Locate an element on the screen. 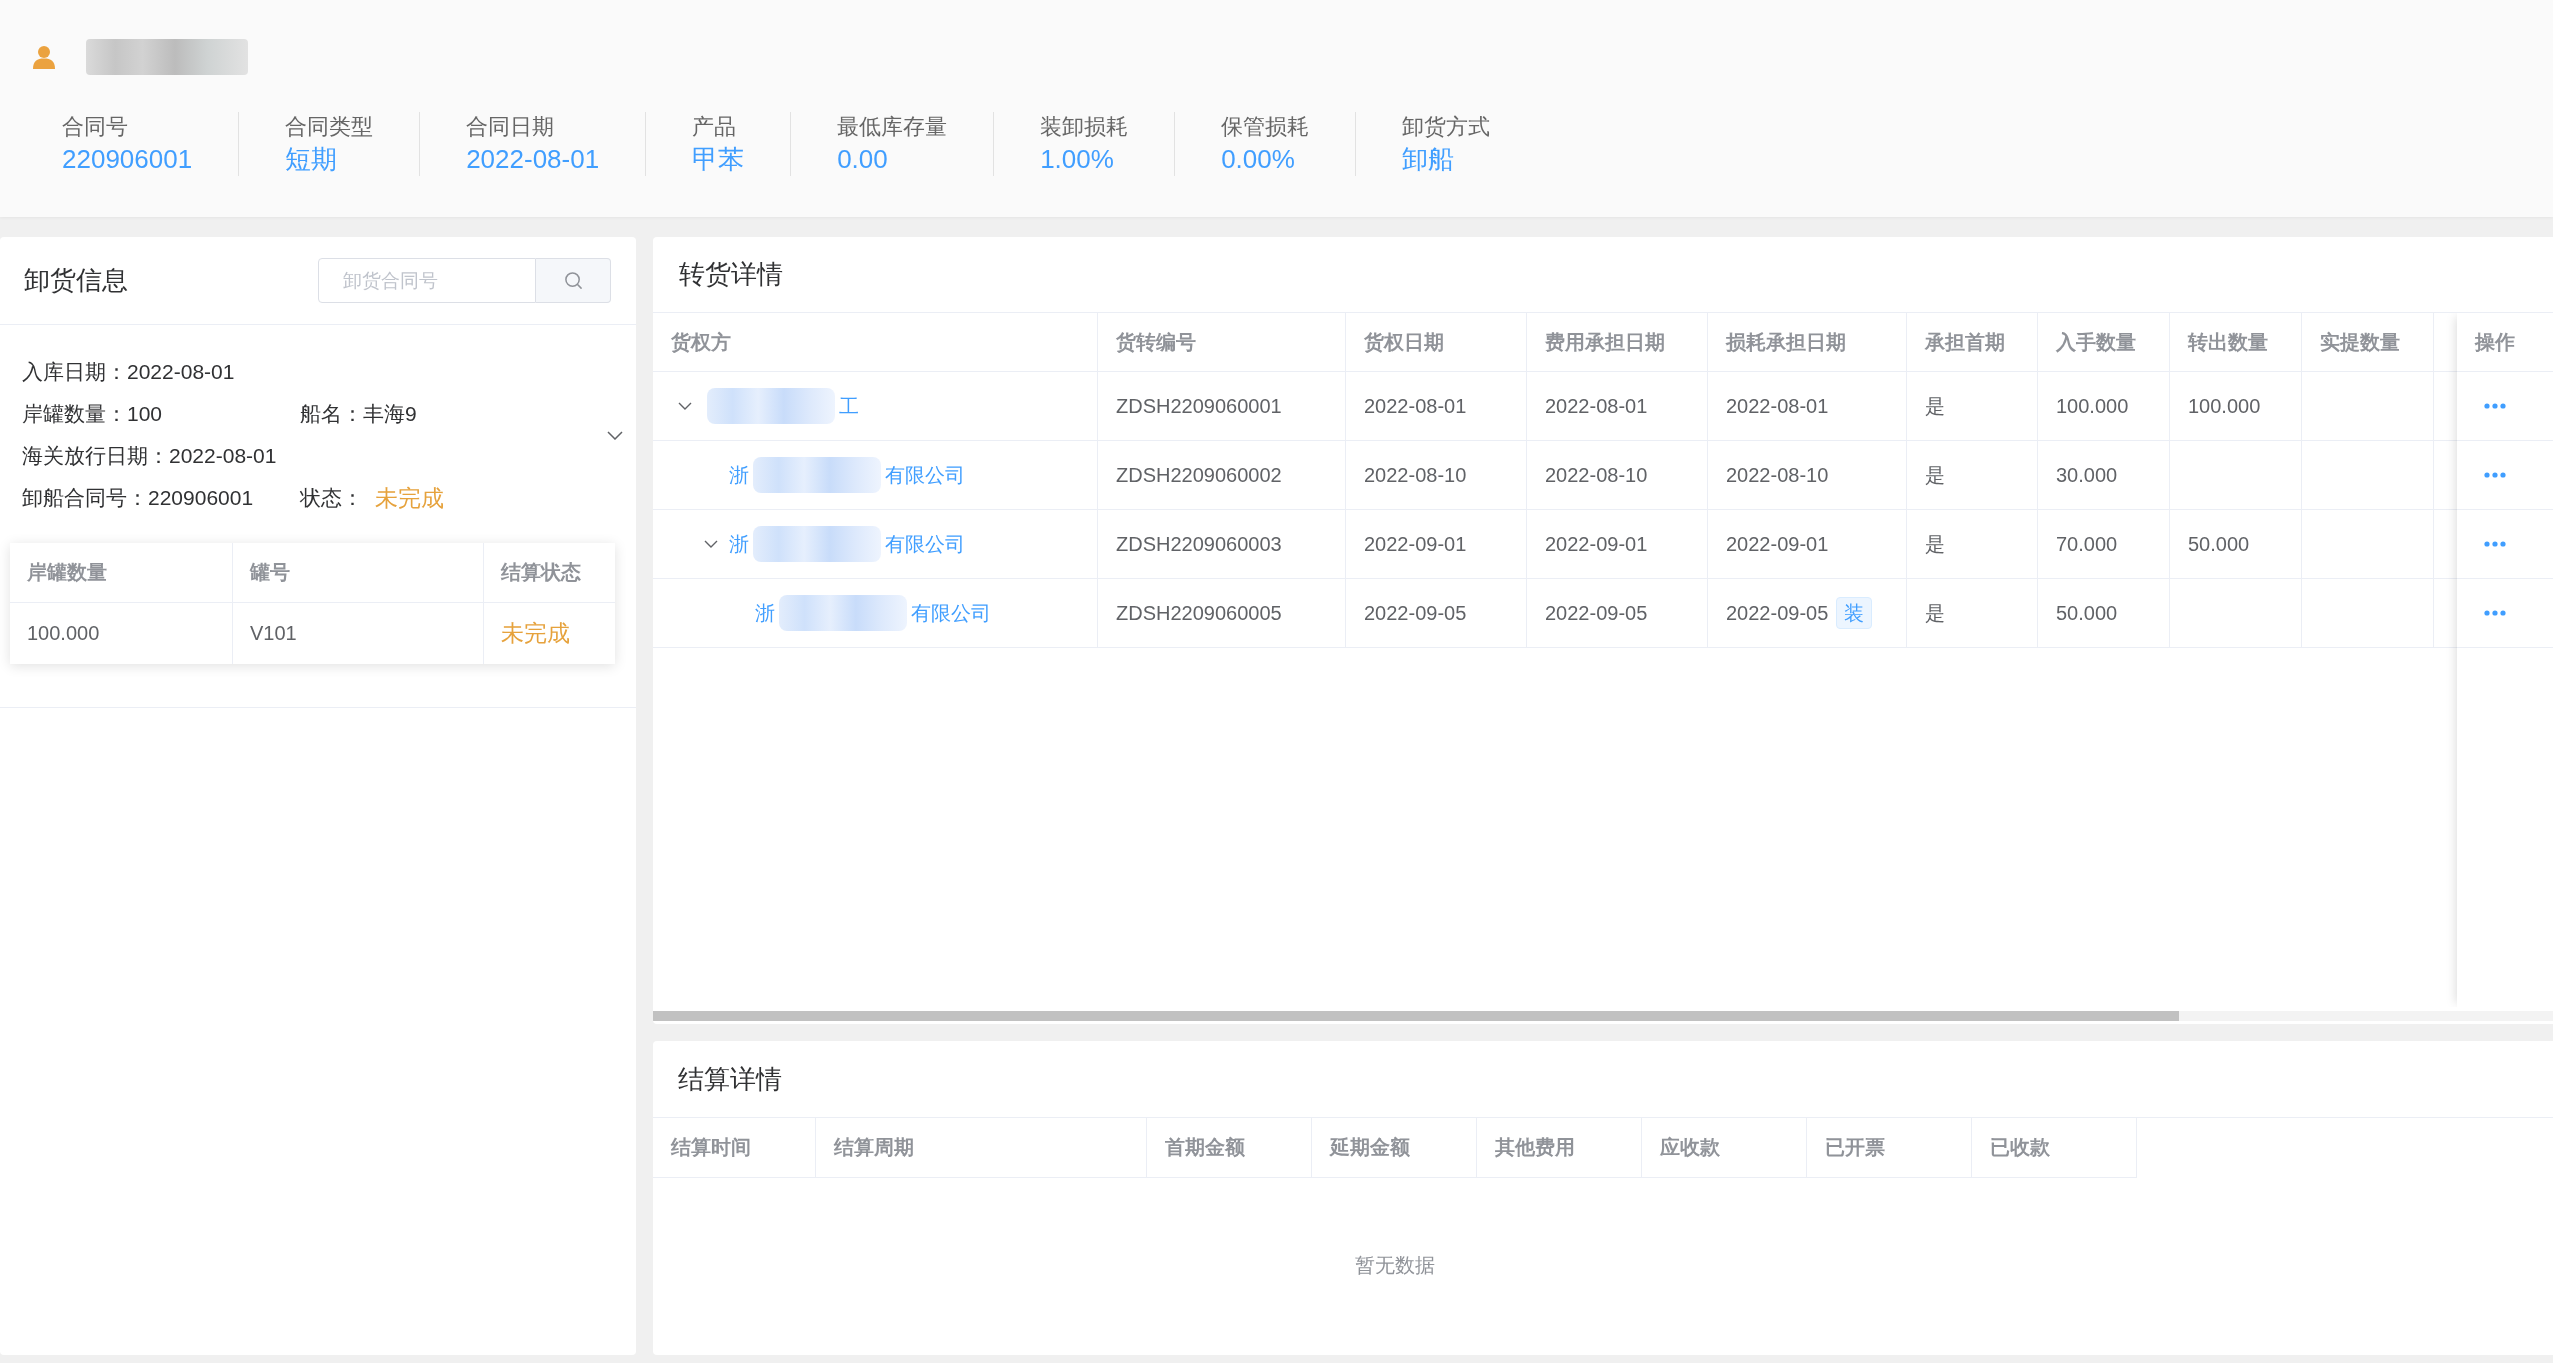 Image resolution: width=2553 pixels, height=1363 pixels. table-cell: 70.000 is located at coordinates (2104, 544).